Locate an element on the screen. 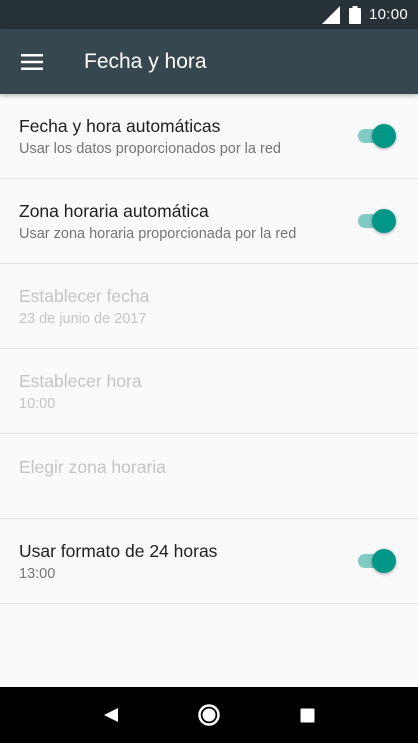 The width and height of the screenshot is (418, 743). home-button is located at coordinates (209, 715).